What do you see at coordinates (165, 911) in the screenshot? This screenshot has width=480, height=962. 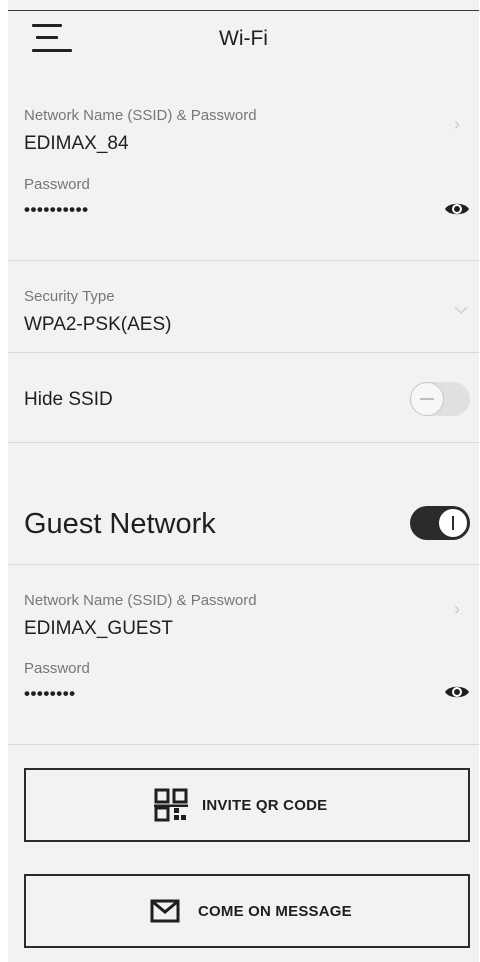 I see `mail-icon` at bounding box center [165, 911].